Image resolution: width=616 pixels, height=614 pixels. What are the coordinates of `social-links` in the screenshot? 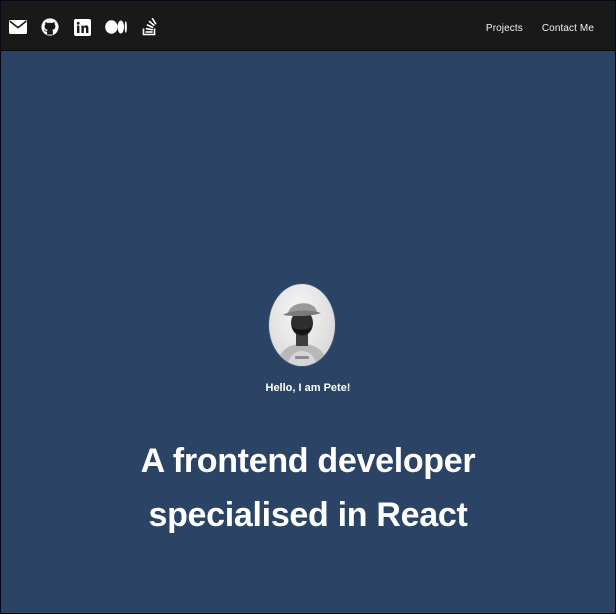 It's located at (84, 27).